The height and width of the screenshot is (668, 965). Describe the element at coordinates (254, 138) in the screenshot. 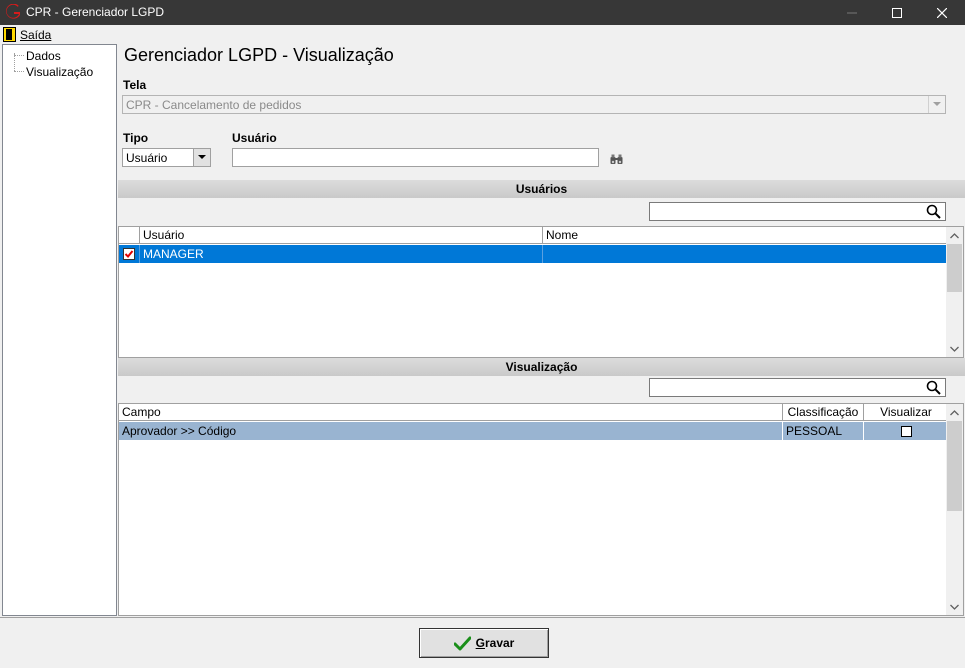

I see `usuario-label: Usuário` at that location.